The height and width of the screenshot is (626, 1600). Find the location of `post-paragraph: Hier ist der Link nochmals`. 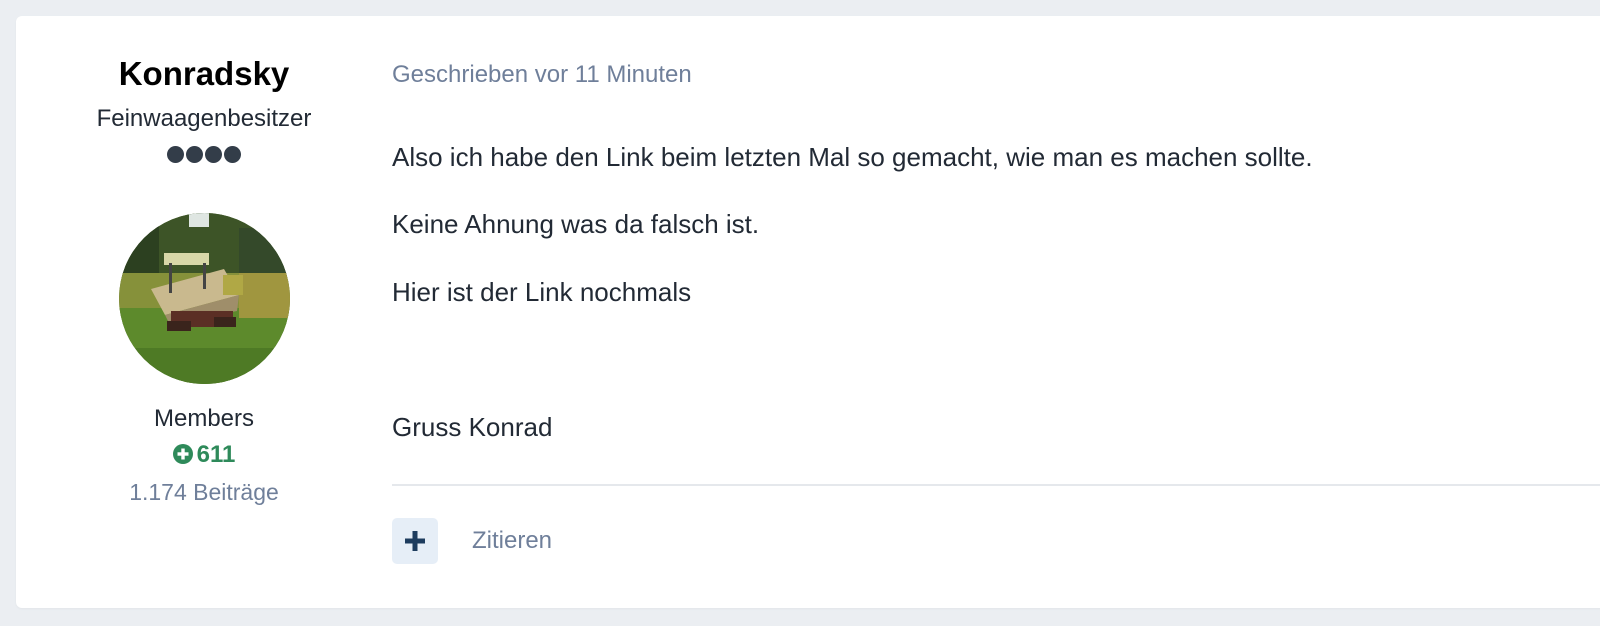

post-paragraph: Hier ist der Link nochmals is located at coordinates (542, 292).